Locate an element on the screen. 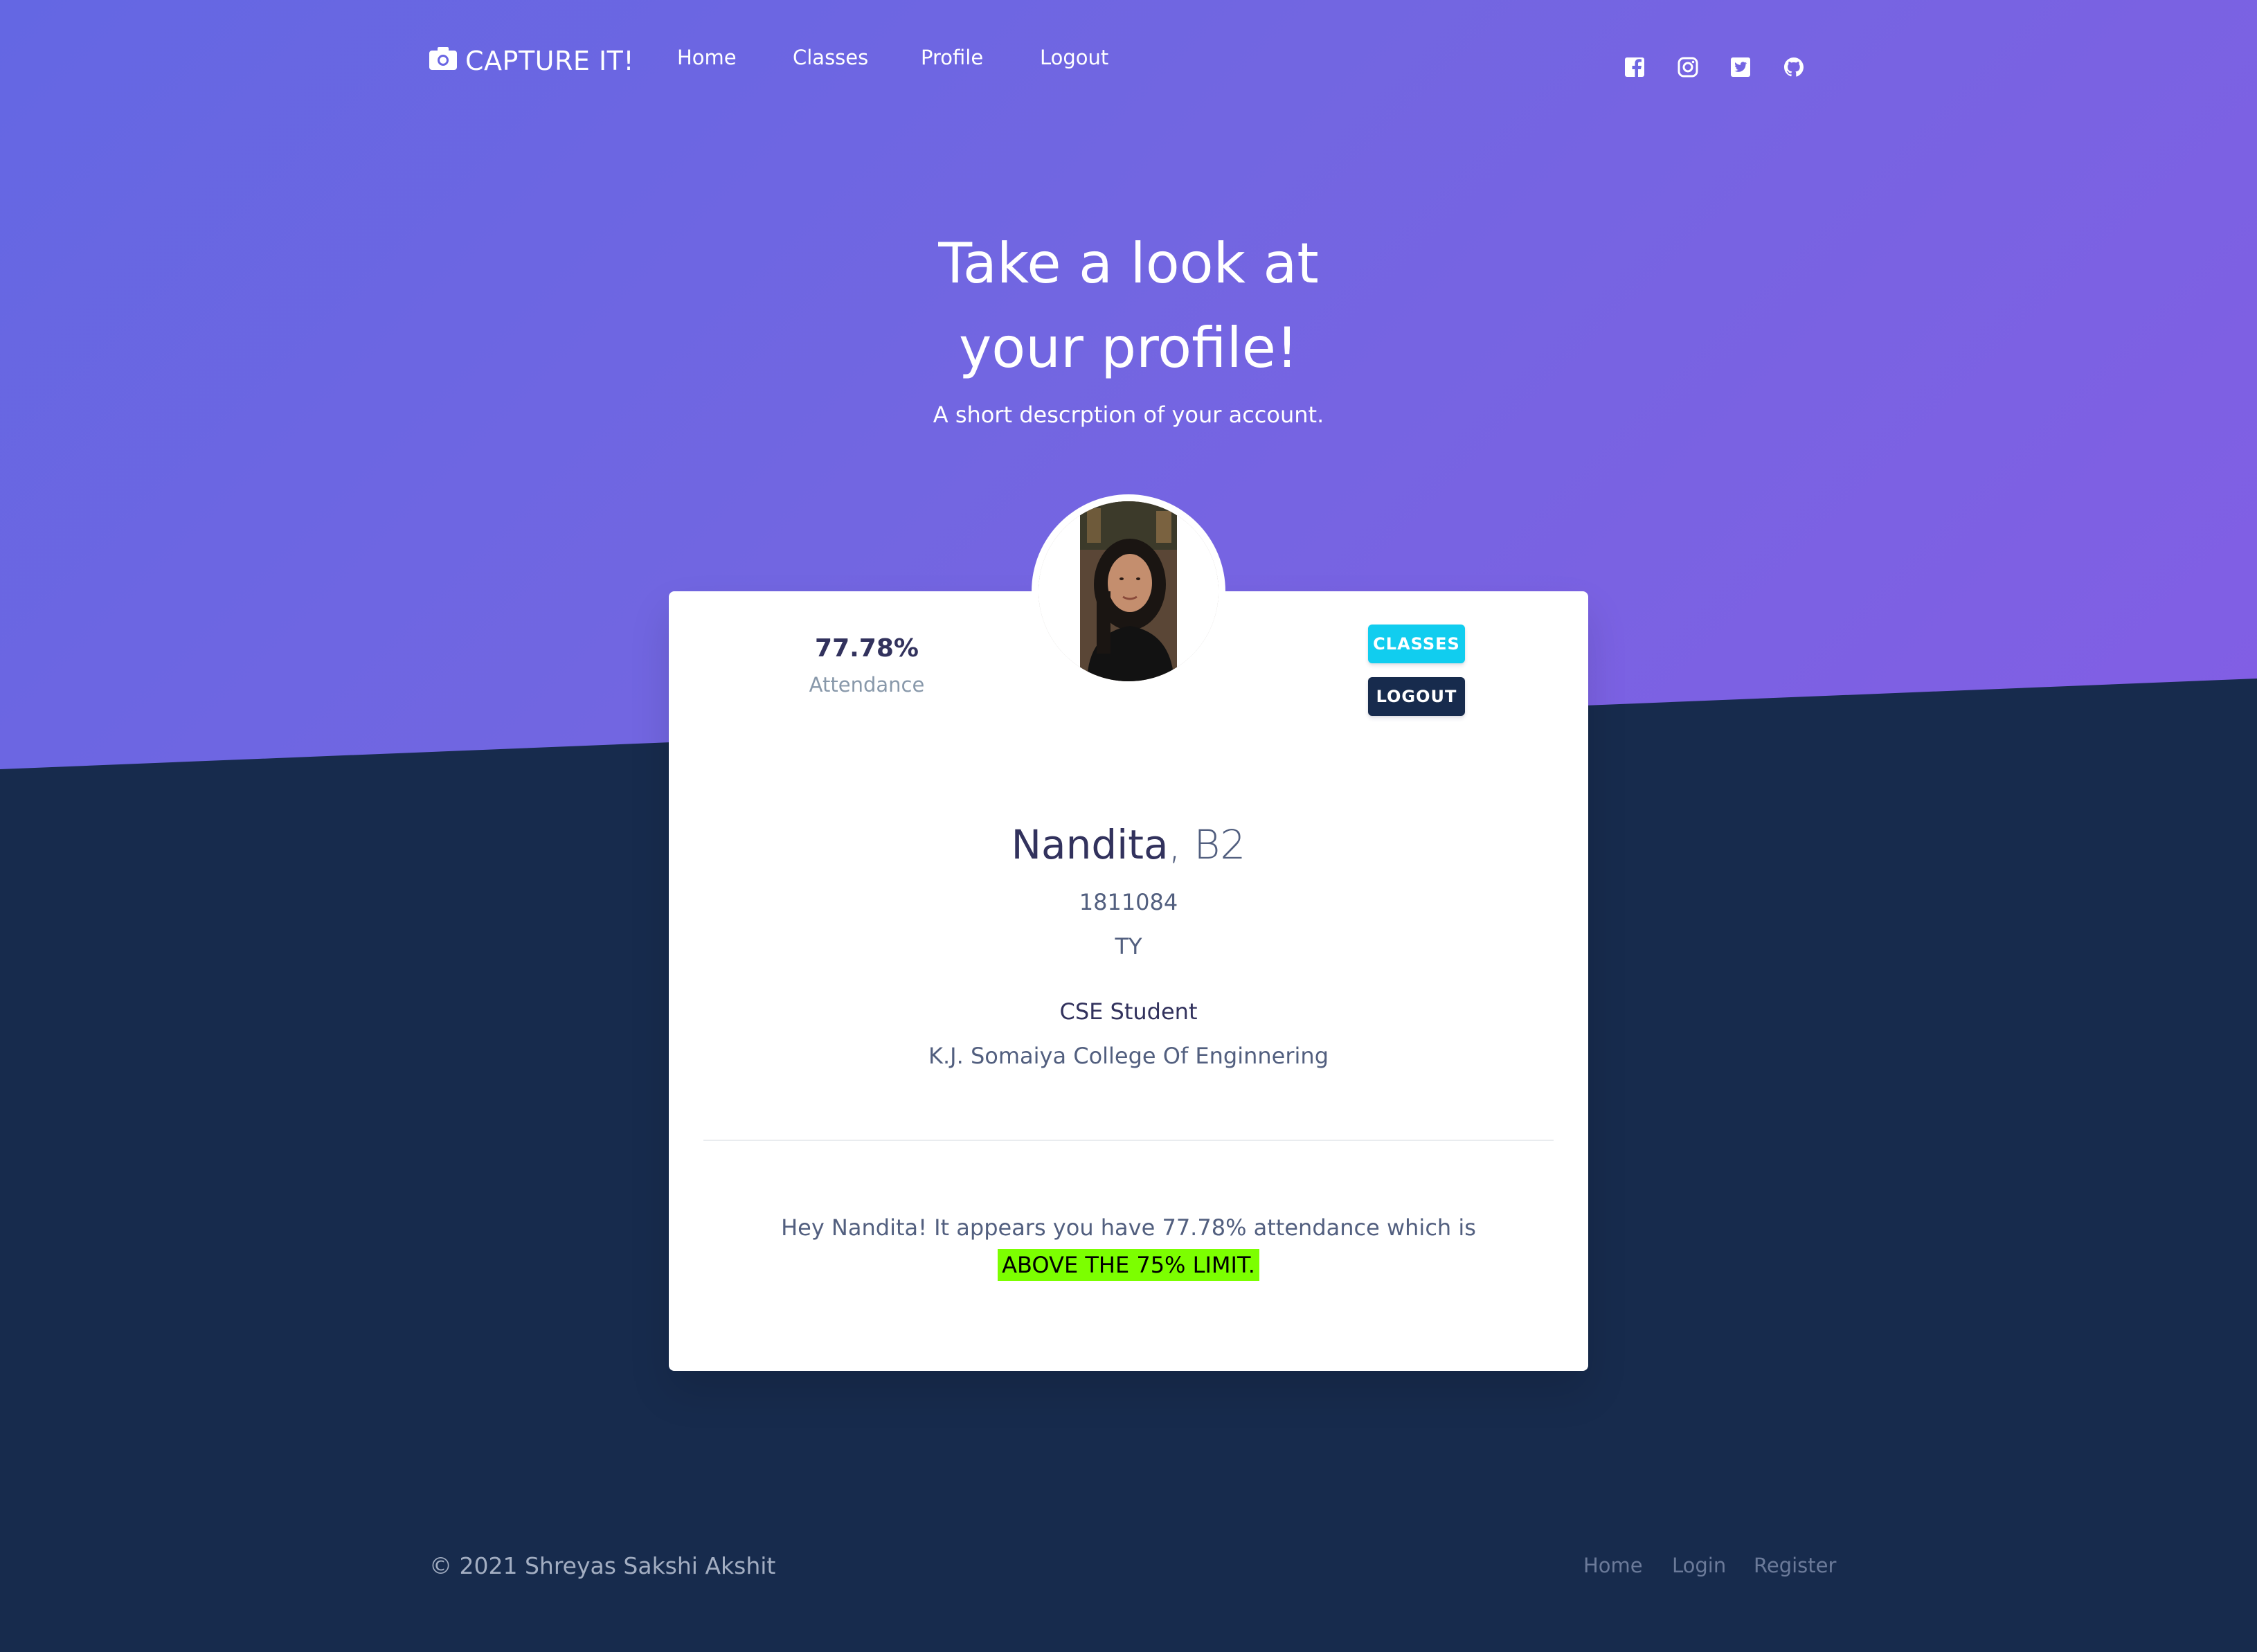  year: TY is located at coordinates (1129, 947).